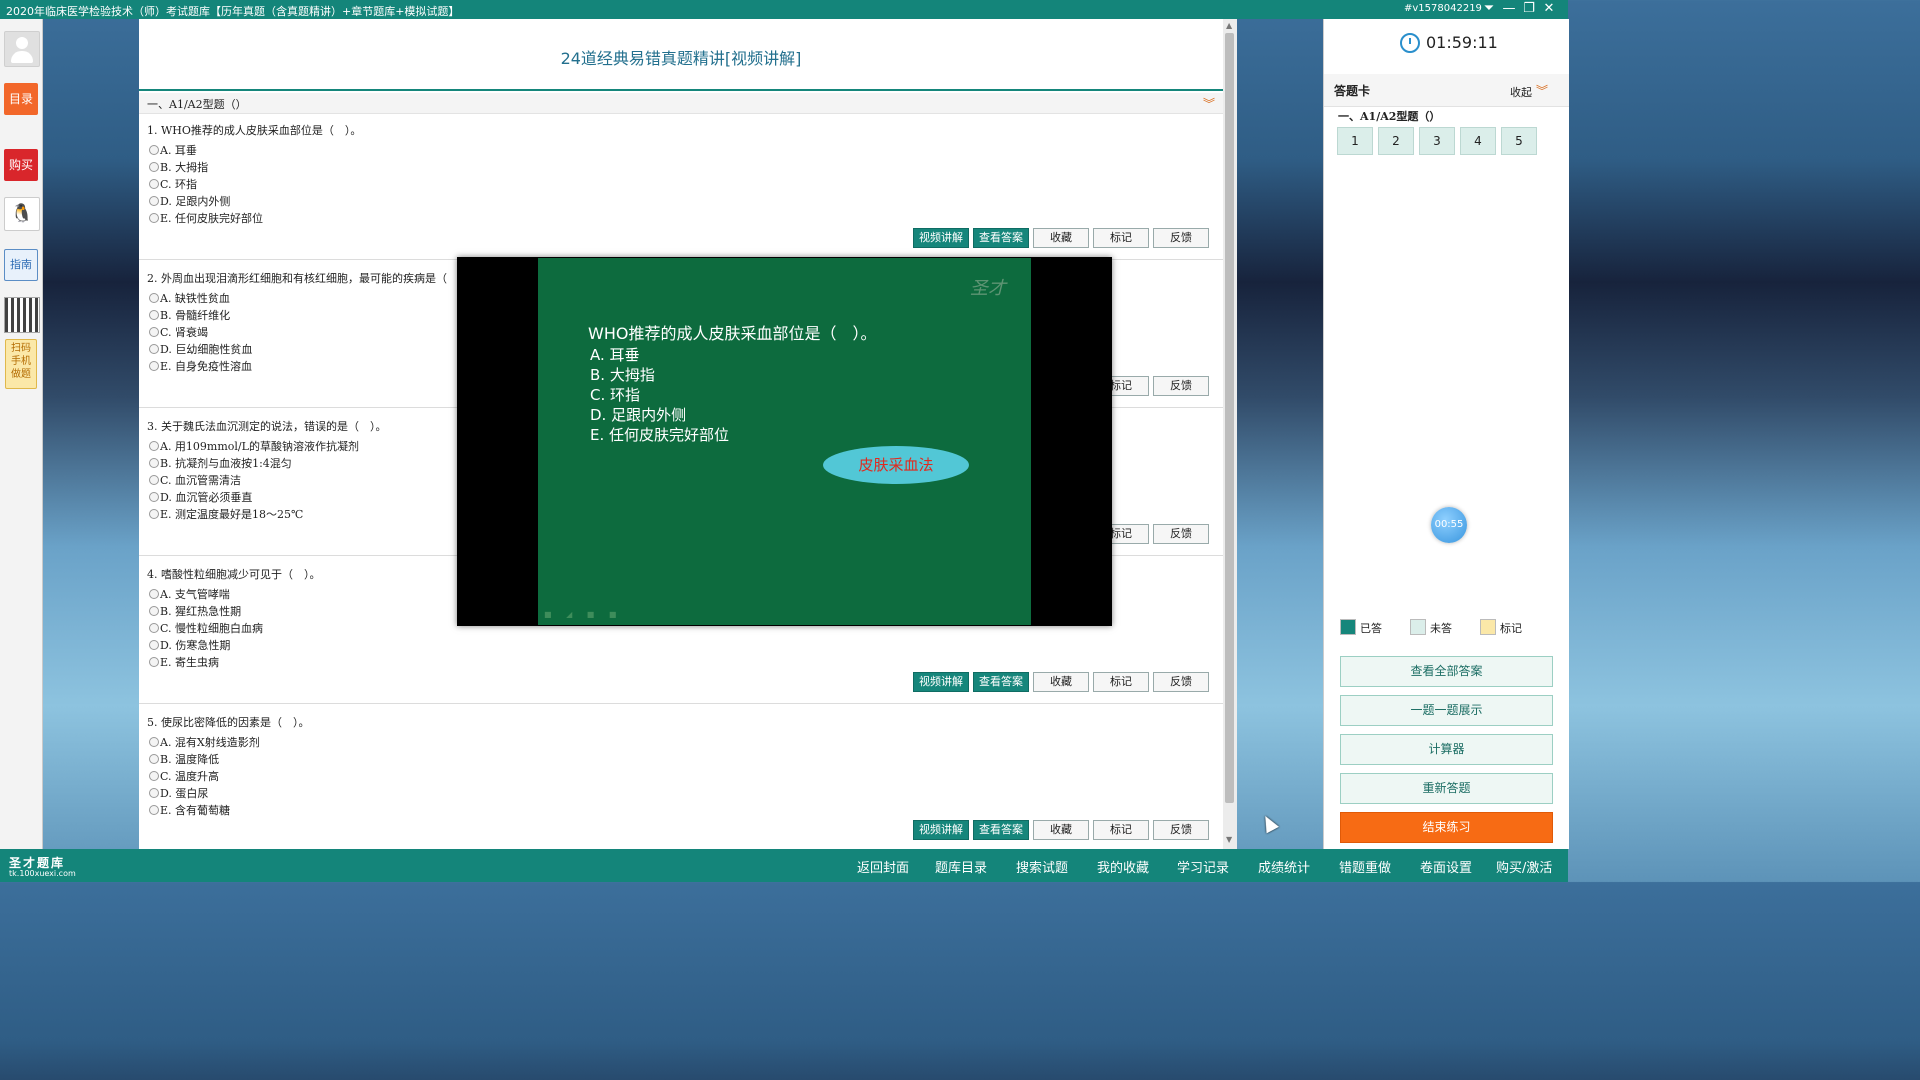 The height and width of the screenshot is (1080, 1920). What do you see at coordinates (195, 611) in the screenshot?
I see `answer-option: B. 猩红热急性期` at bounding box center [195, 611].